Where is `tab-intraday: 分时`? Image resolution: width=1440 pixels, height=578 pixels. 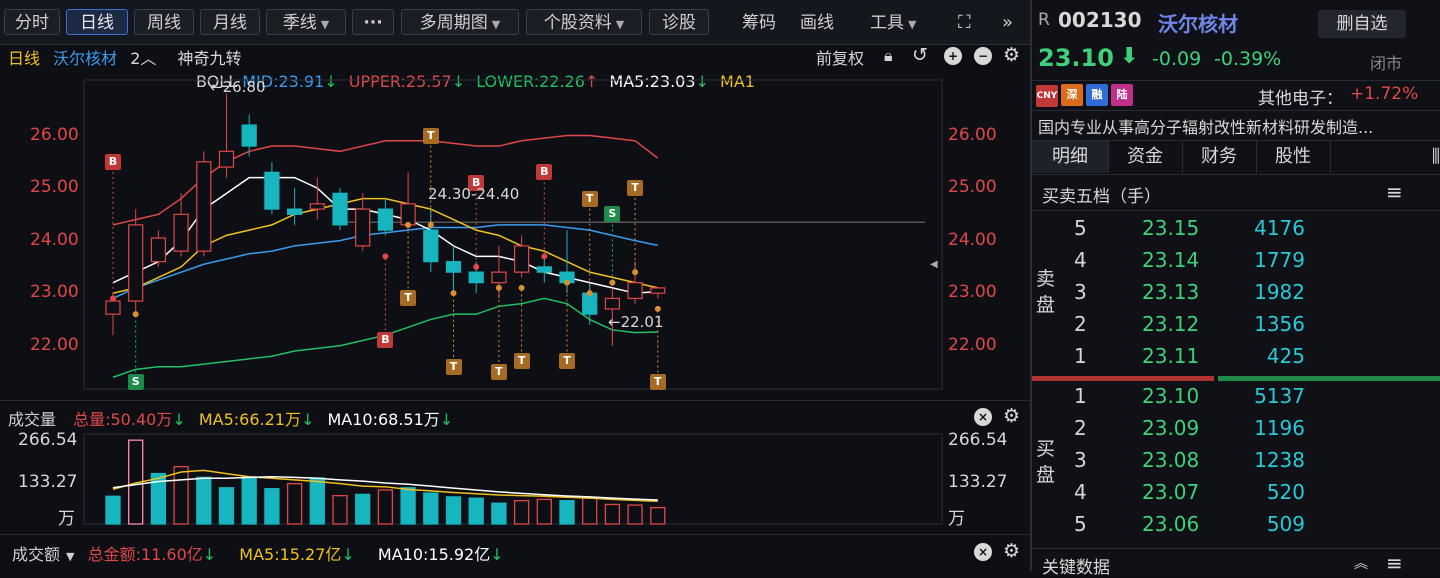 tab-intraday: 分时 is located at coordinates (32, 22).